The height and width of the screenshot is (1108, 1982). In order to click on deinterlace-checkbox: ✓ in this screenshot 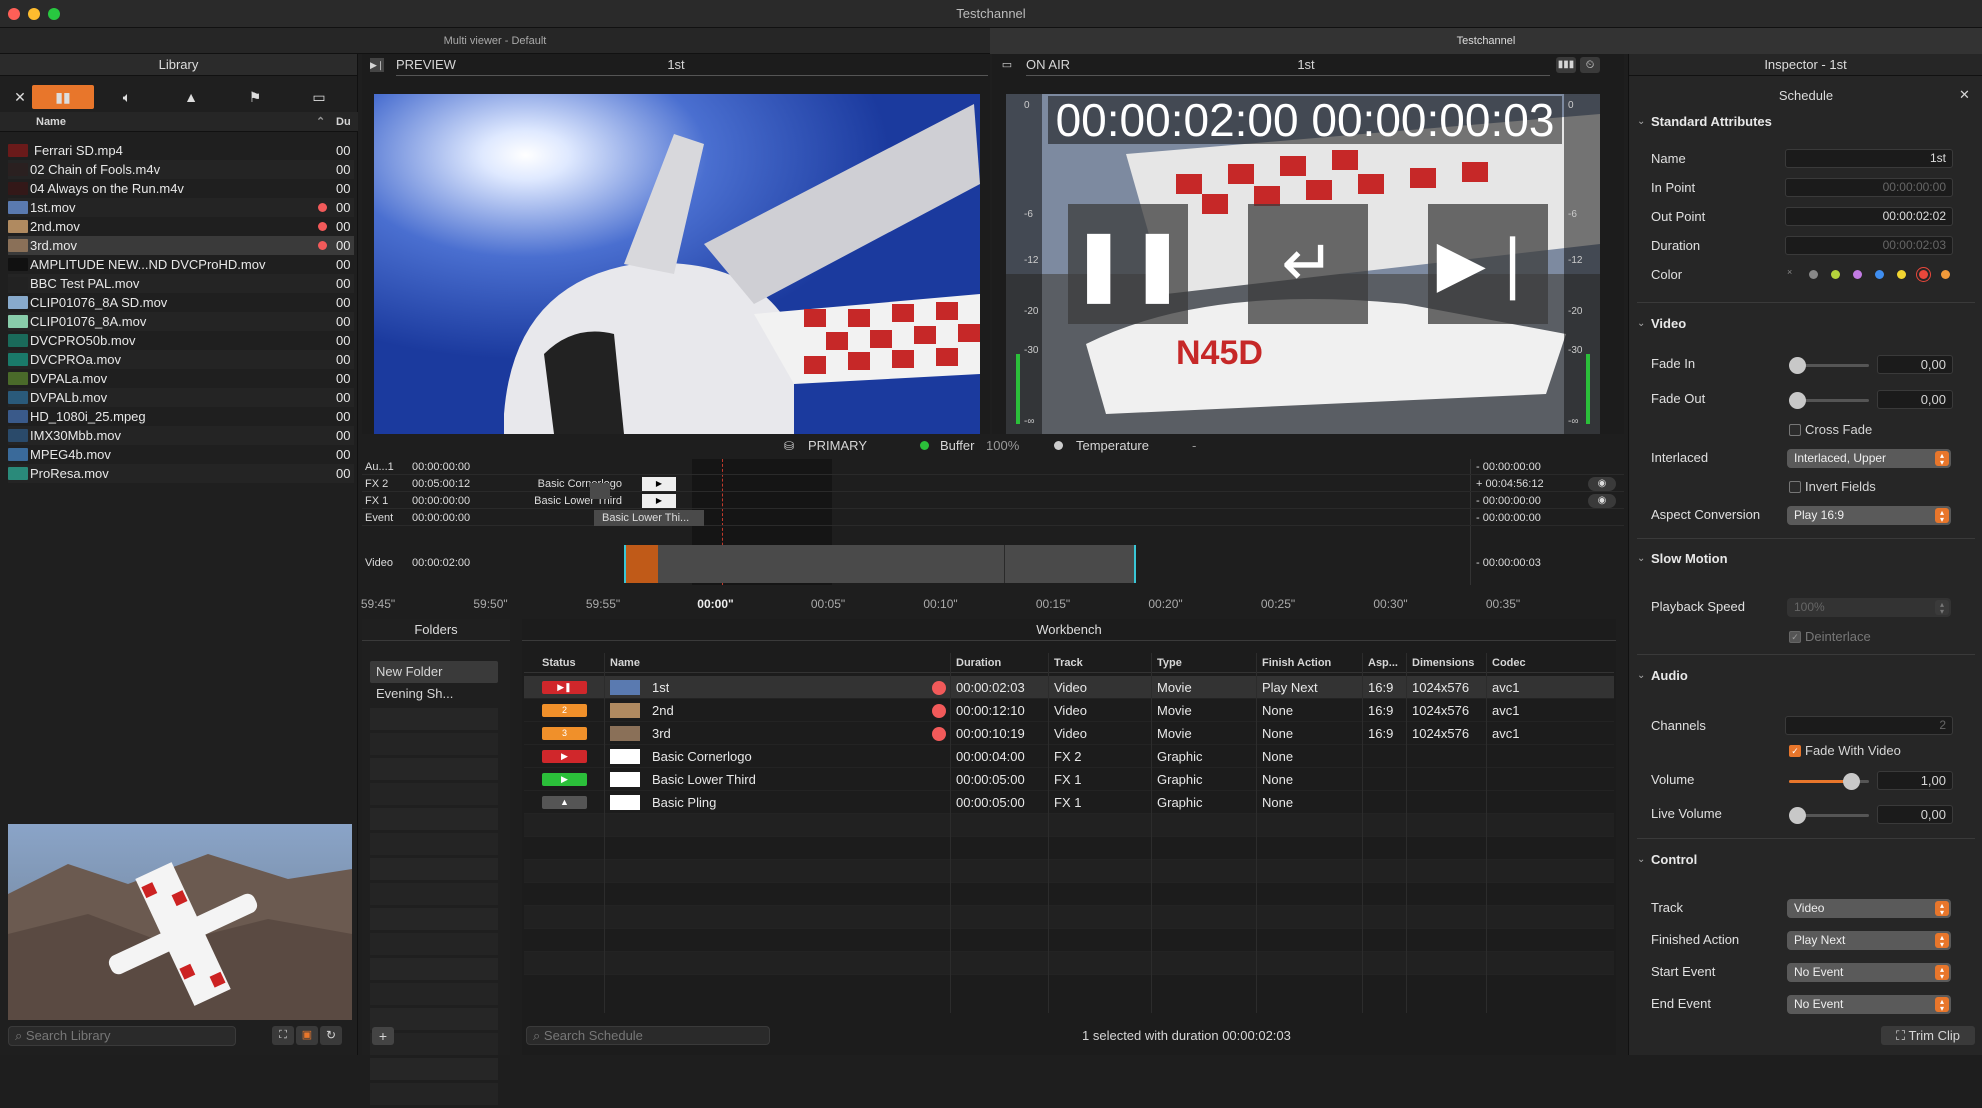, I will do `click(1795, 637)`.